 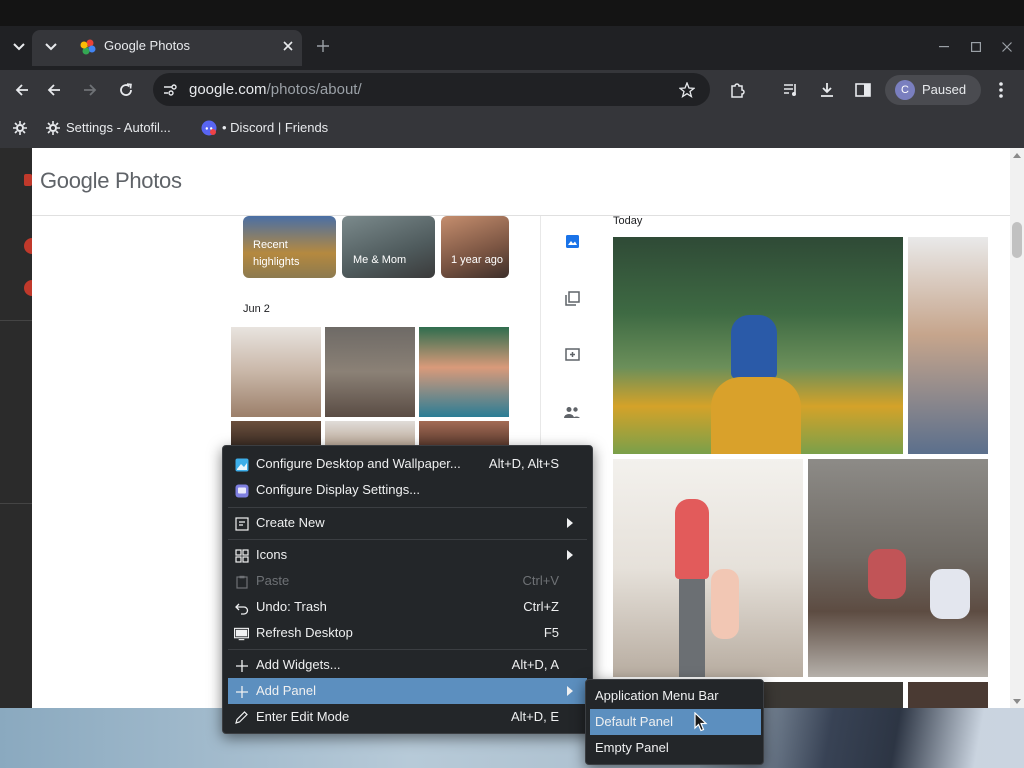 What do you see at coordinates (407, 555) in the screenshot?
I see `menu-item-icons: Icons` at bounding box center [407, 555].